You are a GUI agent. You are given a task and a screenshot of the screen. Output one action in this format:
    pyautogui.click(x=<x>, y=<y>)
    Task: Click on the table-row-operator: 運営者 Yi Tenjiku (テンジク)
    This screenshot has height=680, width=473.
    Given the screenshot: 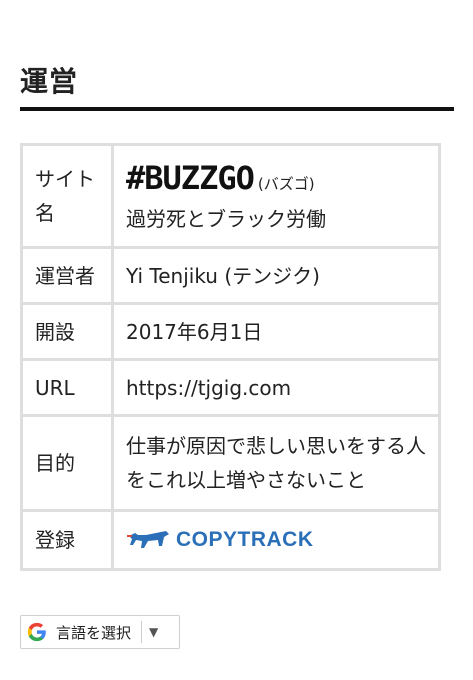 What is the action you would take?
    pyautogui.click(x=230, y=275)
    